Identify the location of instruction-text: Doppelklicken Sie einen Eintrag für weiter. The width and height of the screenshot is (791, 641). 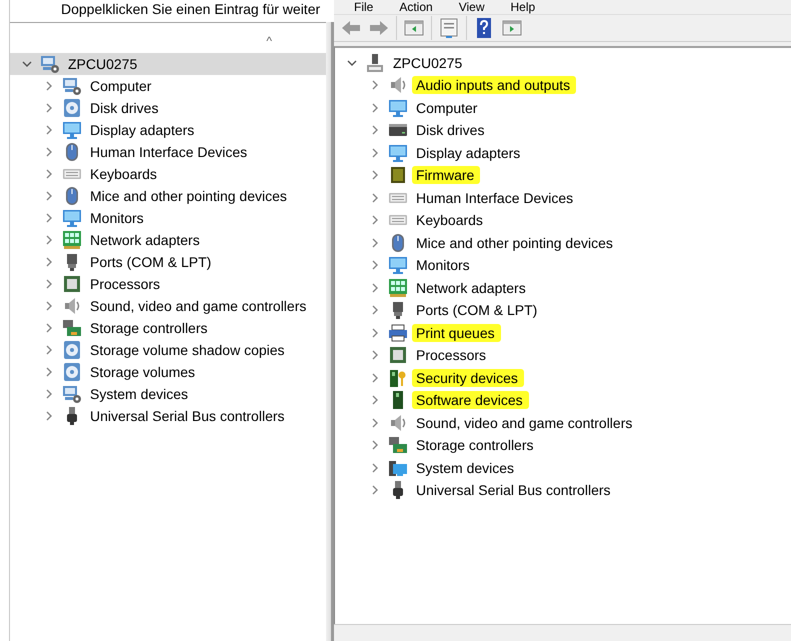
(168, 11).